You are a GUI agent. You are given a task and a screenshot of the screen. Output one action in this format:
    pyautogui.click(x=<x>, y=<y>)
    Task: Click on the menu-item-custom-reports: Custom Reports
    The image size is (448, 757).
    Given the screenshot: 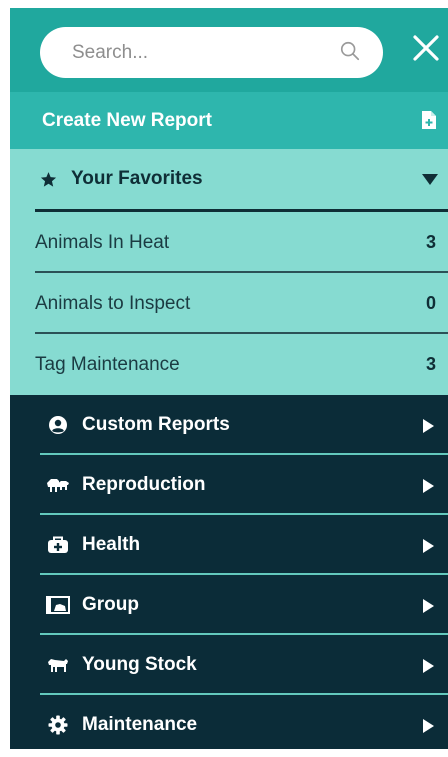 What is the action you would take?
    pyautogui.click(x=229, y=425)
    